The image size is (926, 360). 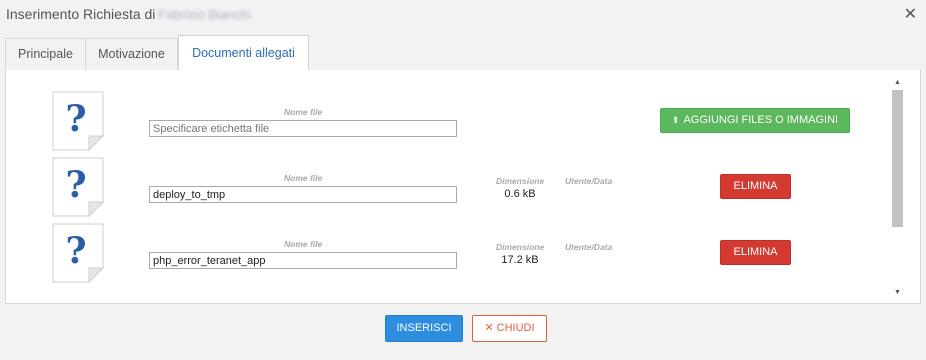 I want to click on dialog-title-user: Fabrizio Bianchi, so click(x=204, y=14).